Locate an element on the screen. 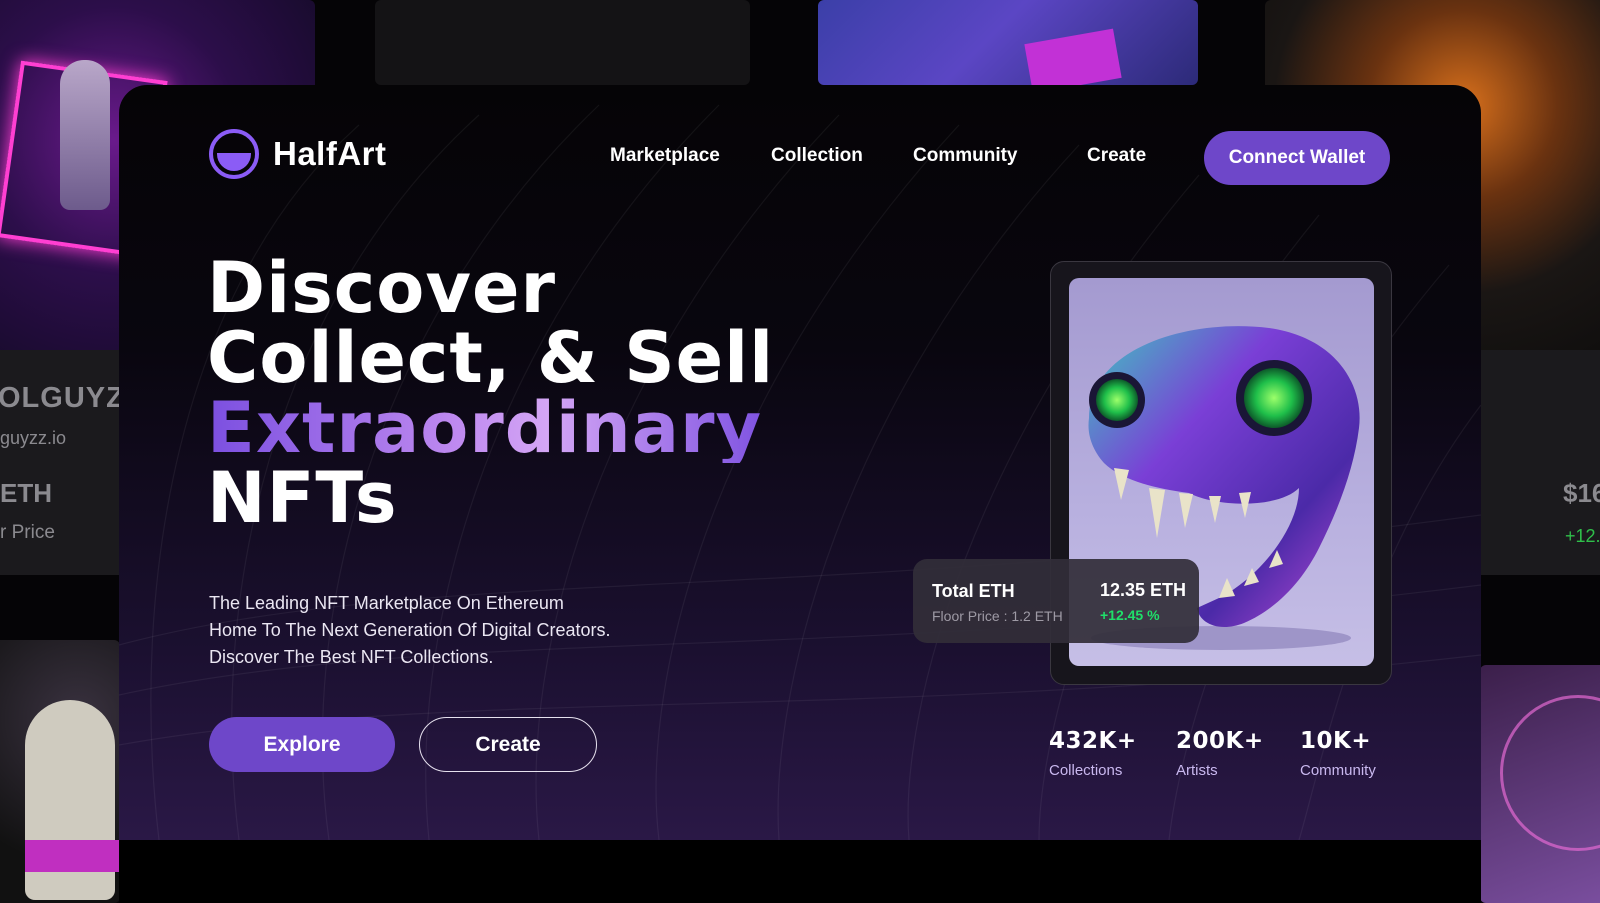  price-change-value: +12.45 % is located at coordinates (1130, 615).